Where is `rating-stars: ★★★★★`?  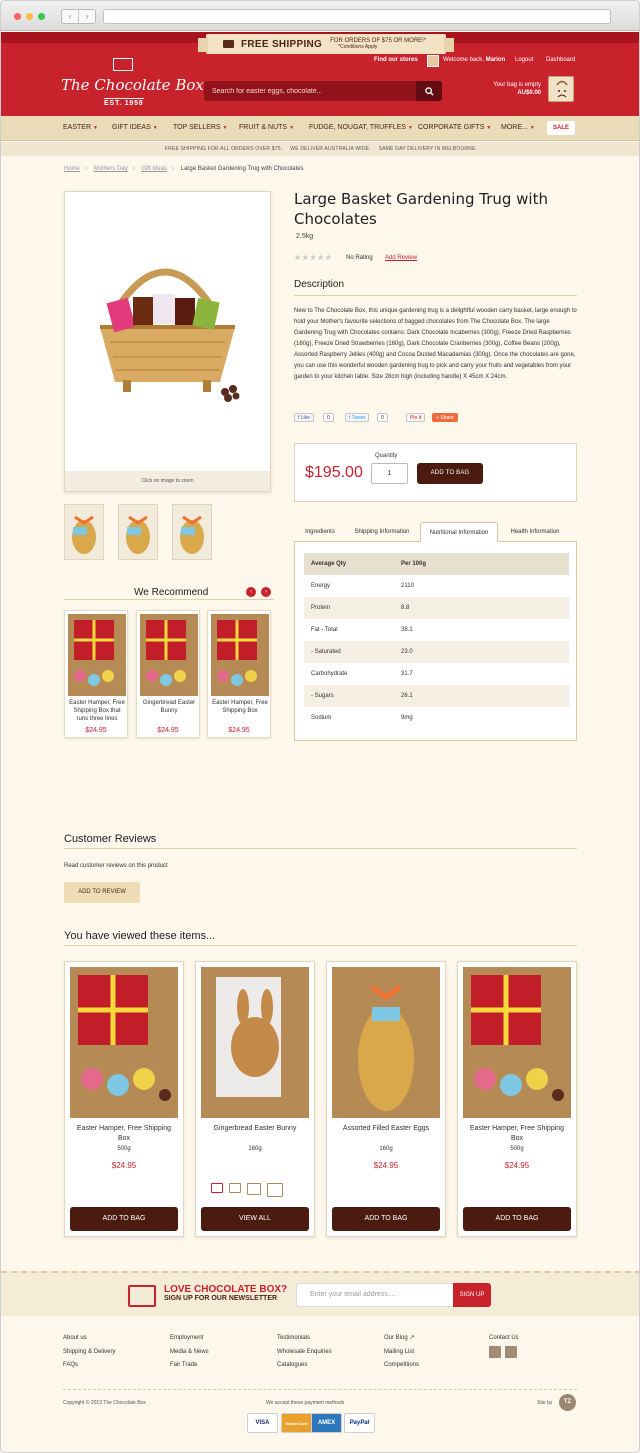 rating-stars: ★★★★★ is located at coordinates (313, 257).